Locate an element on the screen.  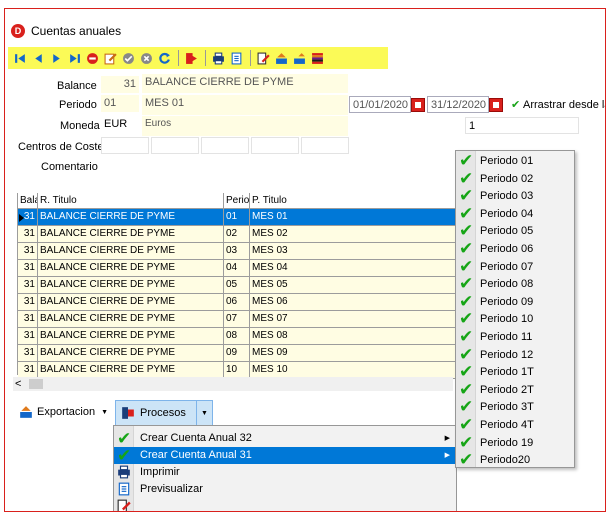
moneda-name-field: Euros is located at coordinates (245, 126).